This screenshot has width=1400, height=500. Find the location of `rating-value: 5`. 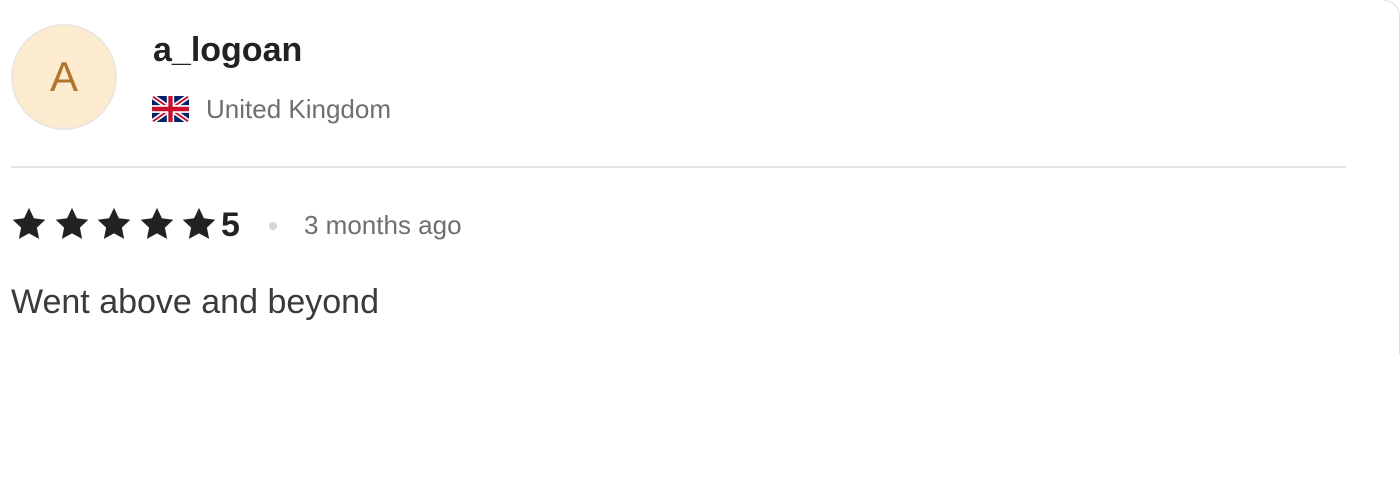

rating-value: 5 is located at coordinates (230, 225).